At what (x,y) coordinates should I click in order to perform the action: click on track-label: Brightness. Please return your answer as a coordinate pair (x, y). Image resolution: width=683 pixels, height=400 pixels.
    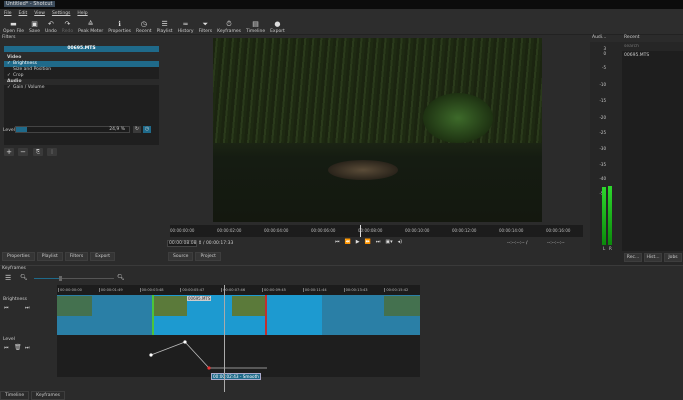
    Looking at the image, I should click on (15, 299).